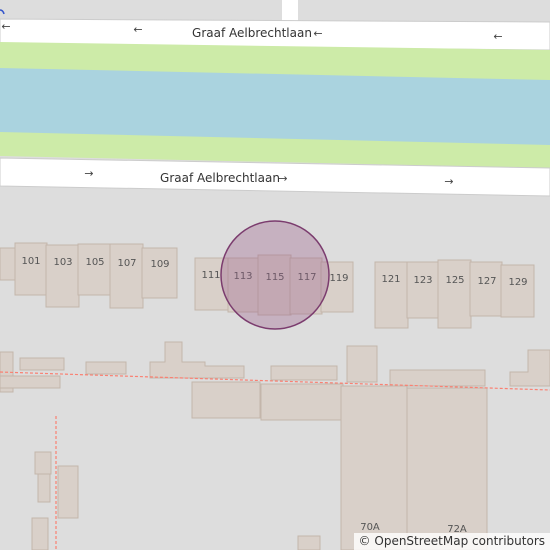 Image resolution: width=550 pixels, height=550 pixels. What do you see at coordinates (30, 261) in the screenshot?
I see `house-number: 101` at bounding box center [30, 261].